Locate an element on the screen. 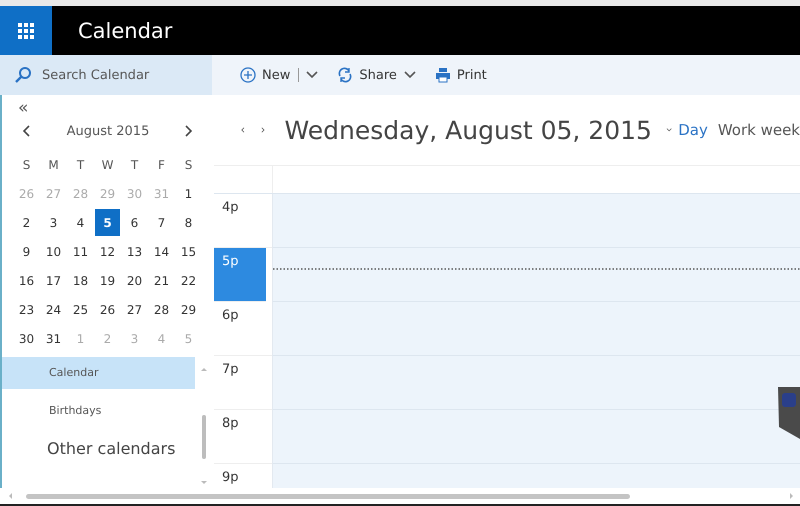 The width and height of the screenshot is (800, 506). share-icon is located at coordinates (345, 75).